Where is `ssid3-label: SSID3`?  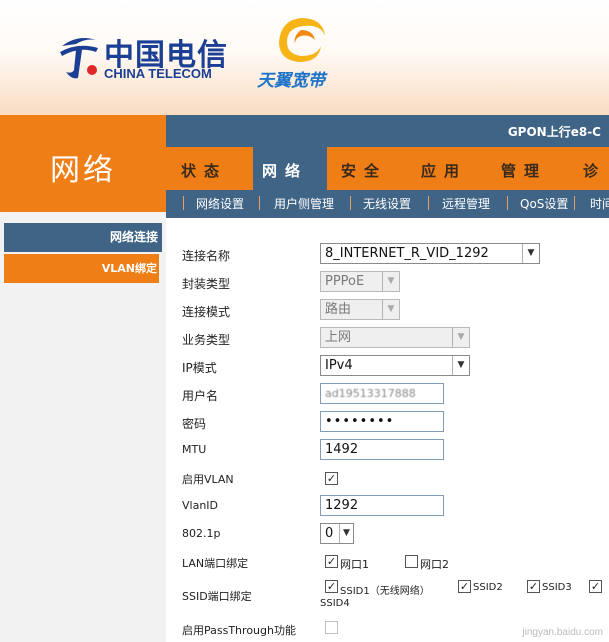
ssid3-label: SSID3 is located at coordinates (557, 587).